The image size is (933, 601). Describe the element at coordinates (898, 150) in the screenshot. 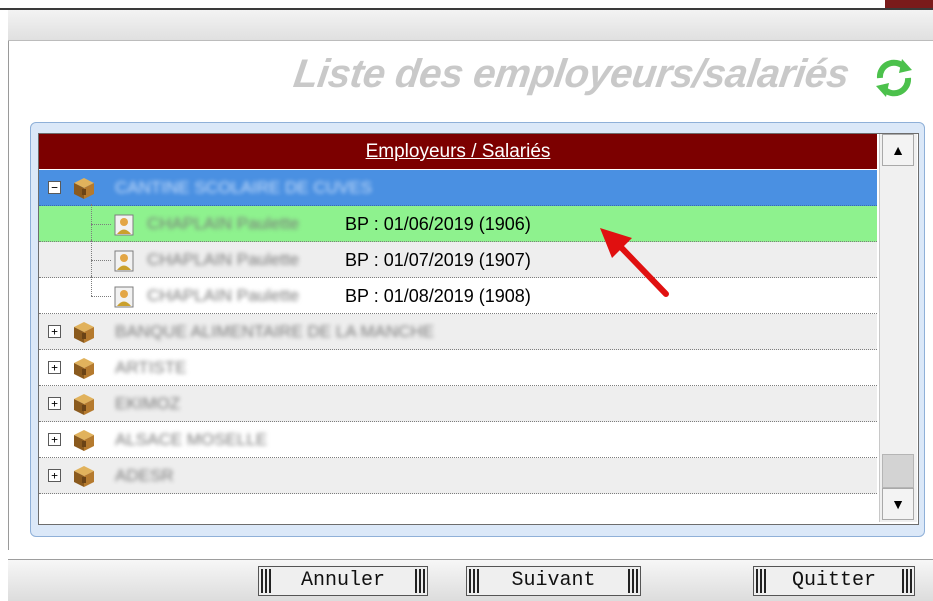

I see `scroll-up-button: ▲` at that location.